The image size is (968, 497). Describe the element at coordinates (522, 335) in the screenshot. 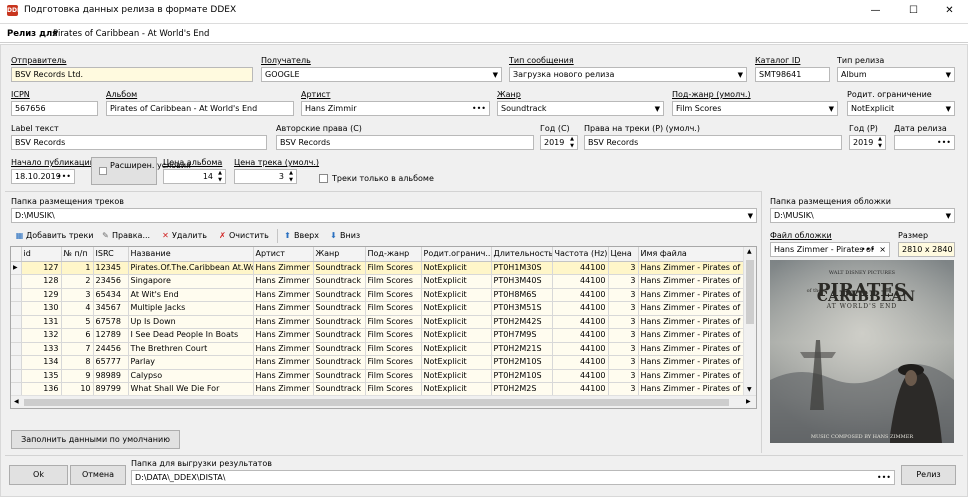

I see `table-cell: PT0H7M9S` at that location.